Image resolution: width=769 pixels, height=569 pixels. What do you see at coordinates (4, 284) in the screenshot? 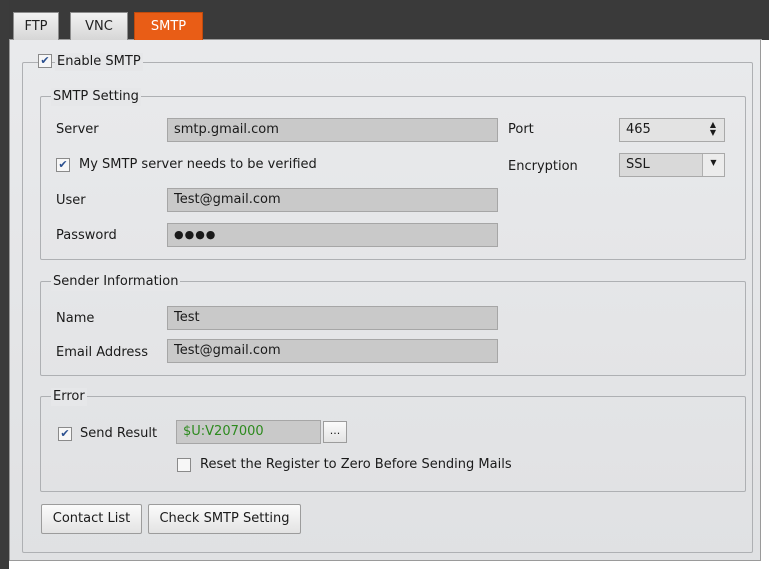
I see `window-left-edge` at bounding box center [4, 284].